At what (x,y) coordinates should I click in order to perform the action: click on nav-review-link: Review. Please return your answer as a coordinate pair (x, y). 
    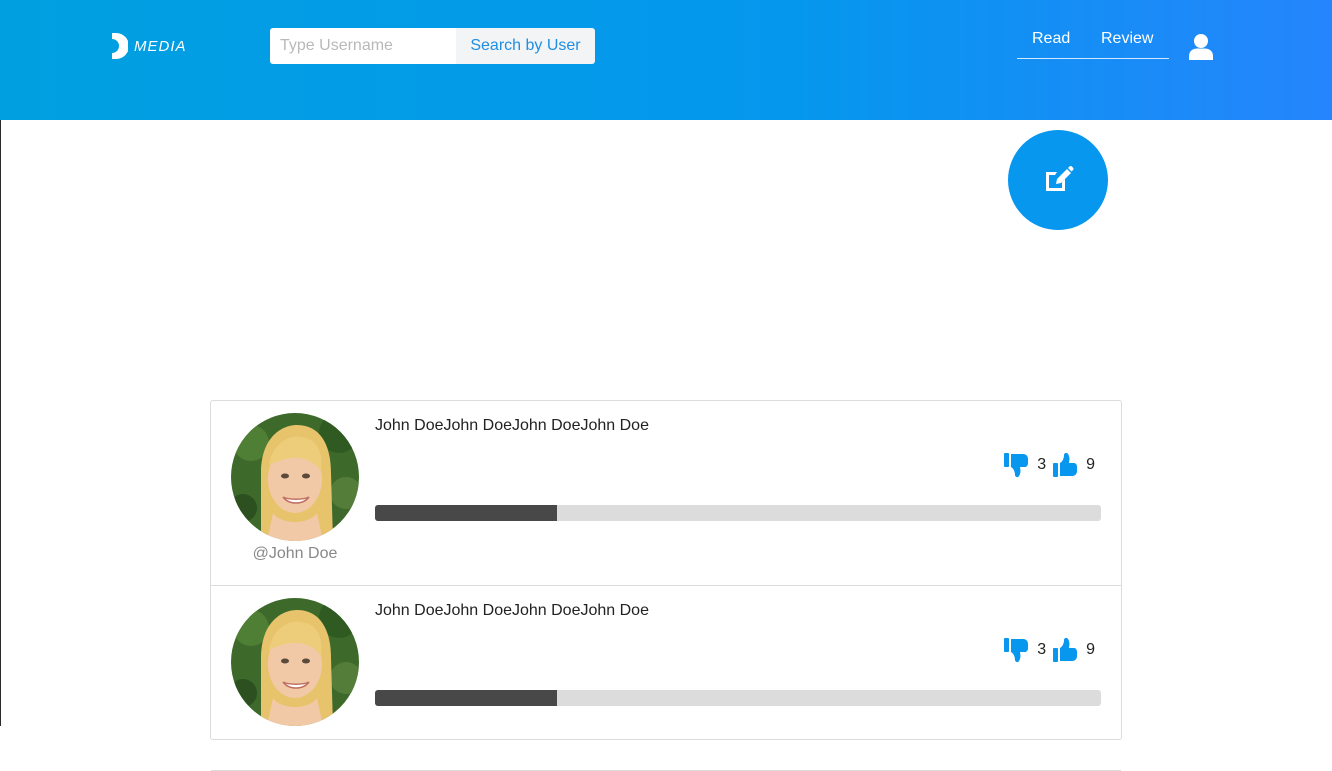
    Looking at the image, I should click on (1127, 39).